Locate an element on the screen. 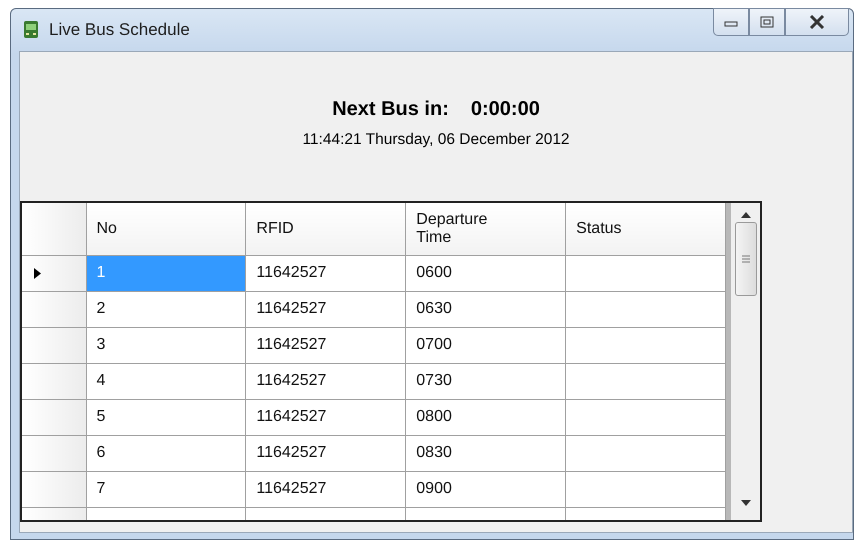 Image resolution: width=854 pixels, height=544 pixels. table-cell: 0800 is located at coordinates (486, 417).